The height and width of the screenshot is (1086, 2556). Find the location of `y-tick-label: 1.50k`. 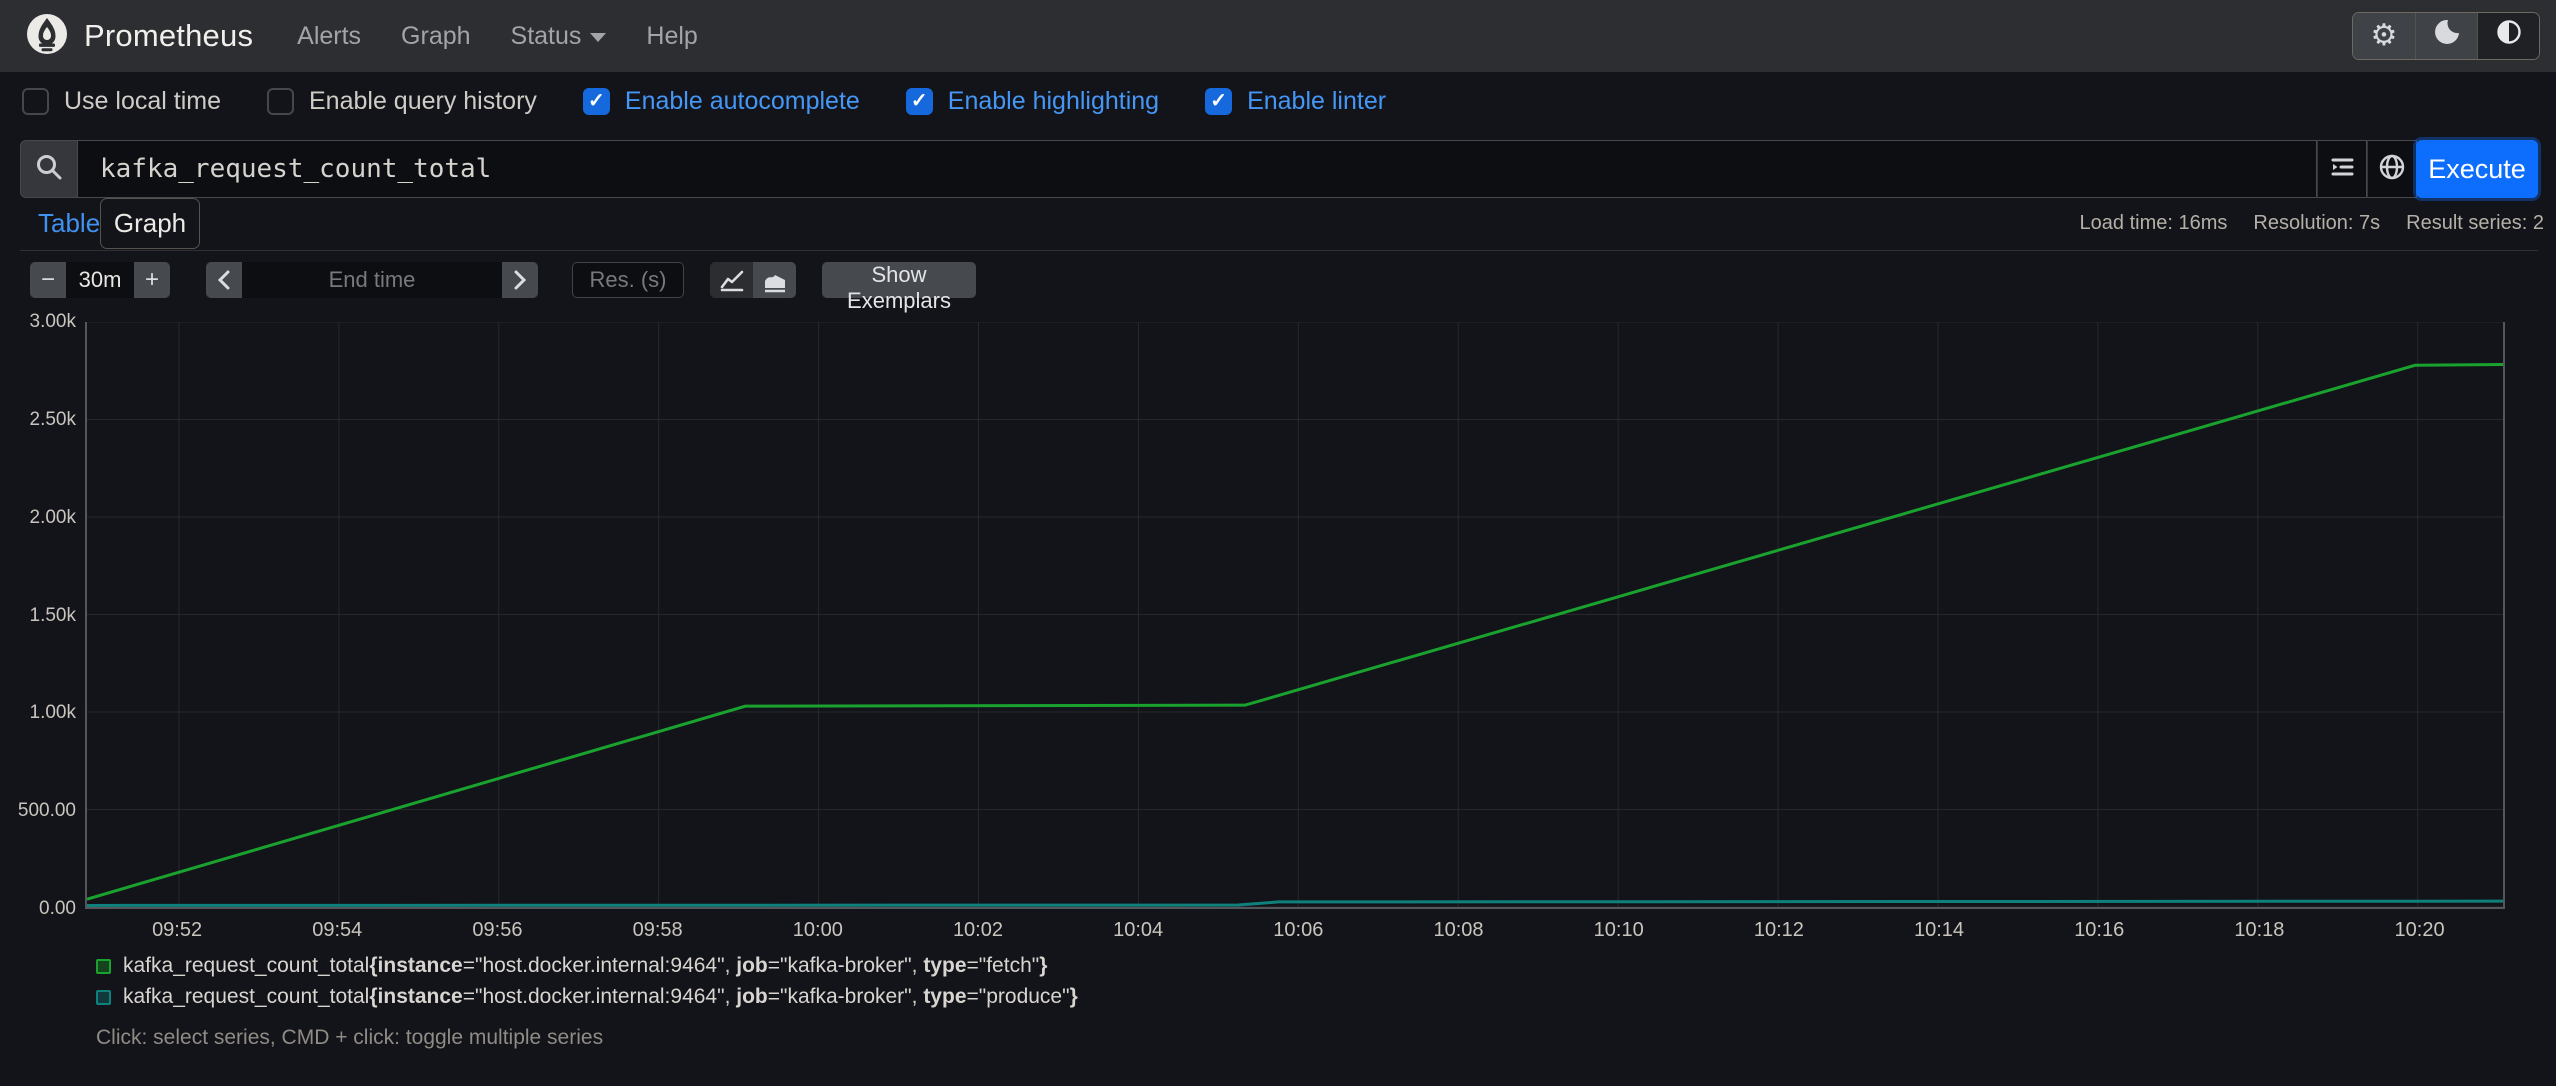

y-tick-label: 1.50k is located at coordinates (52, 615).